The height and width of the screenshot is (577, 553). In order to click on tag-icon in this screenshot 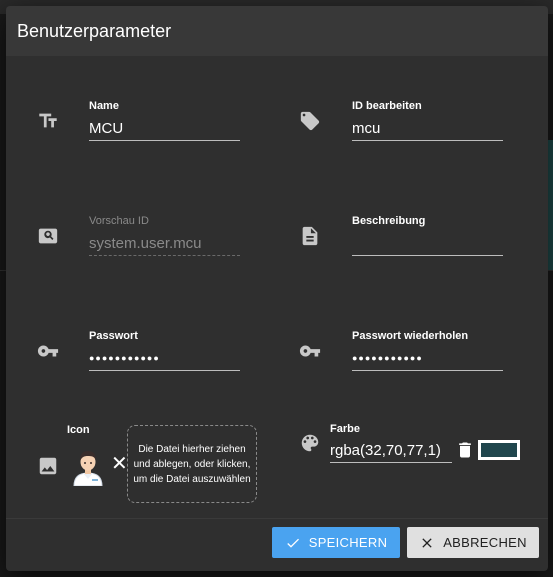, I will do `click(310, 121)`.